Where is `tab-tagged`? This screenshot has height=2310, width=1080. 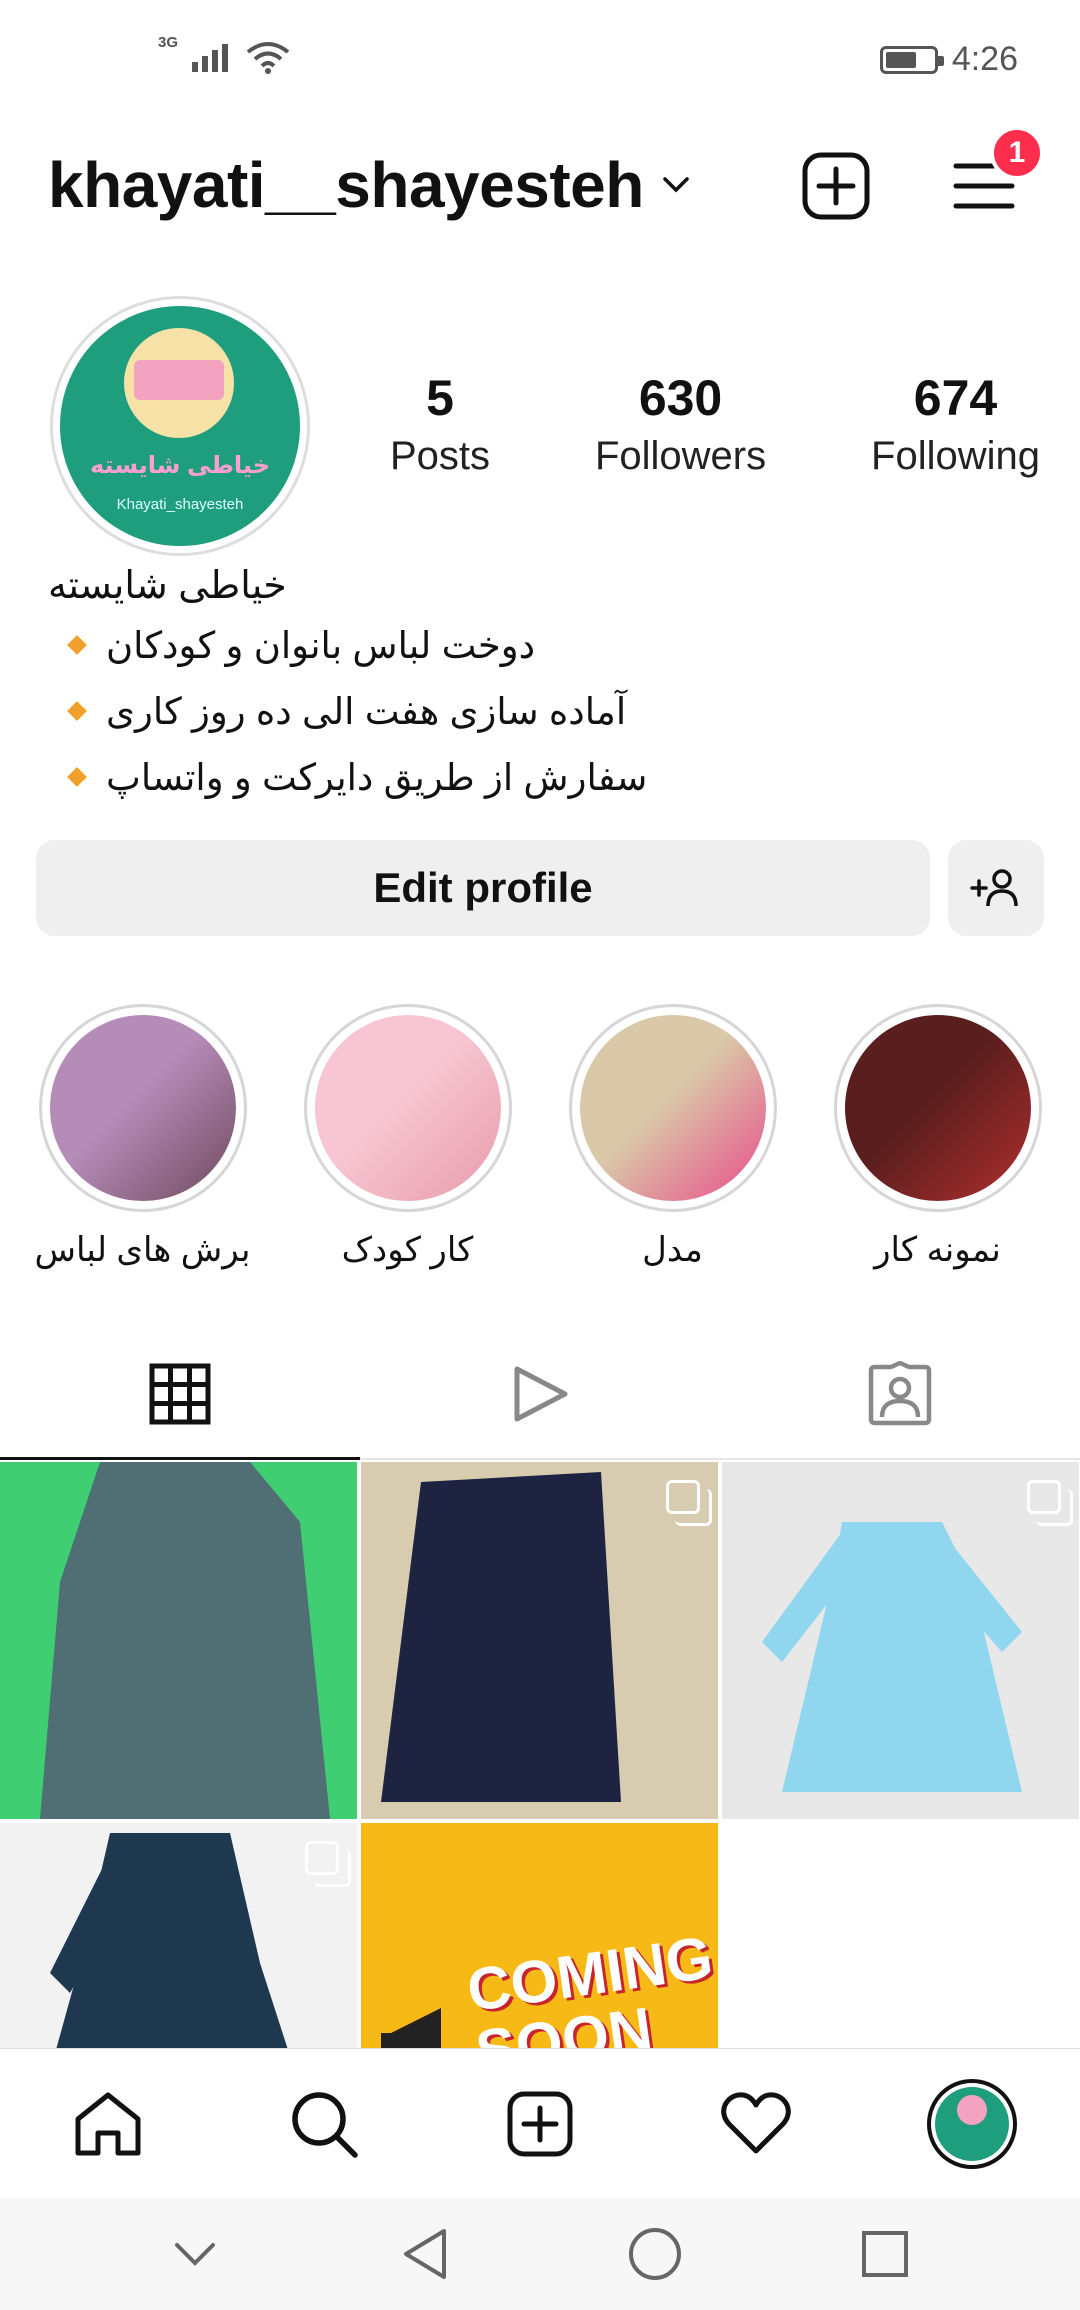
tab-tagged is located at coordinates (900, 1394).